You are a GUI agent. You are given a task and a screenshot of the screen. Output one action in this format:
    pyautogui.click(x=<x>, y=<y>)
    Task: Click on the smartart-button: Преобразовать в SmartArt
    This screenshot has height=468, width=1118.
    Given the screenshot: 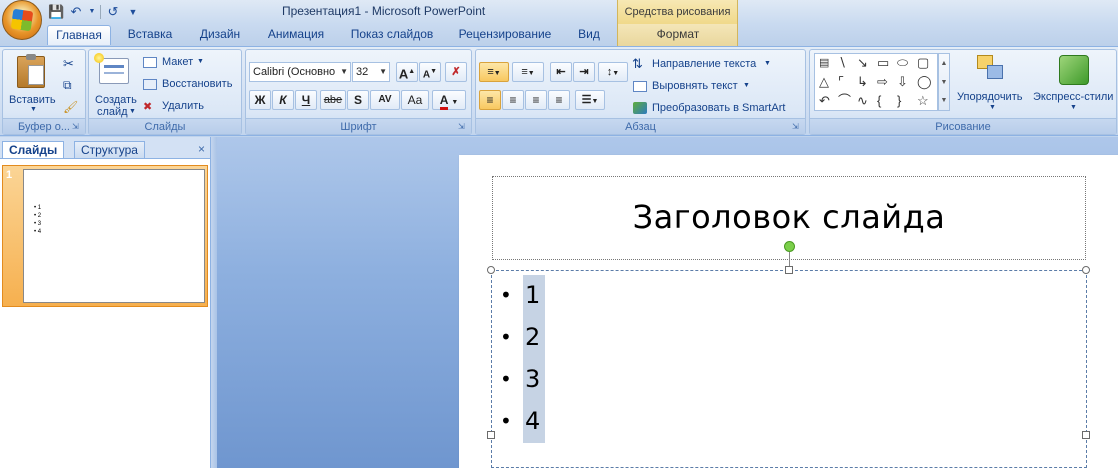 What is the action you would take?
    pyautogui.click(x=718, y=108)
    